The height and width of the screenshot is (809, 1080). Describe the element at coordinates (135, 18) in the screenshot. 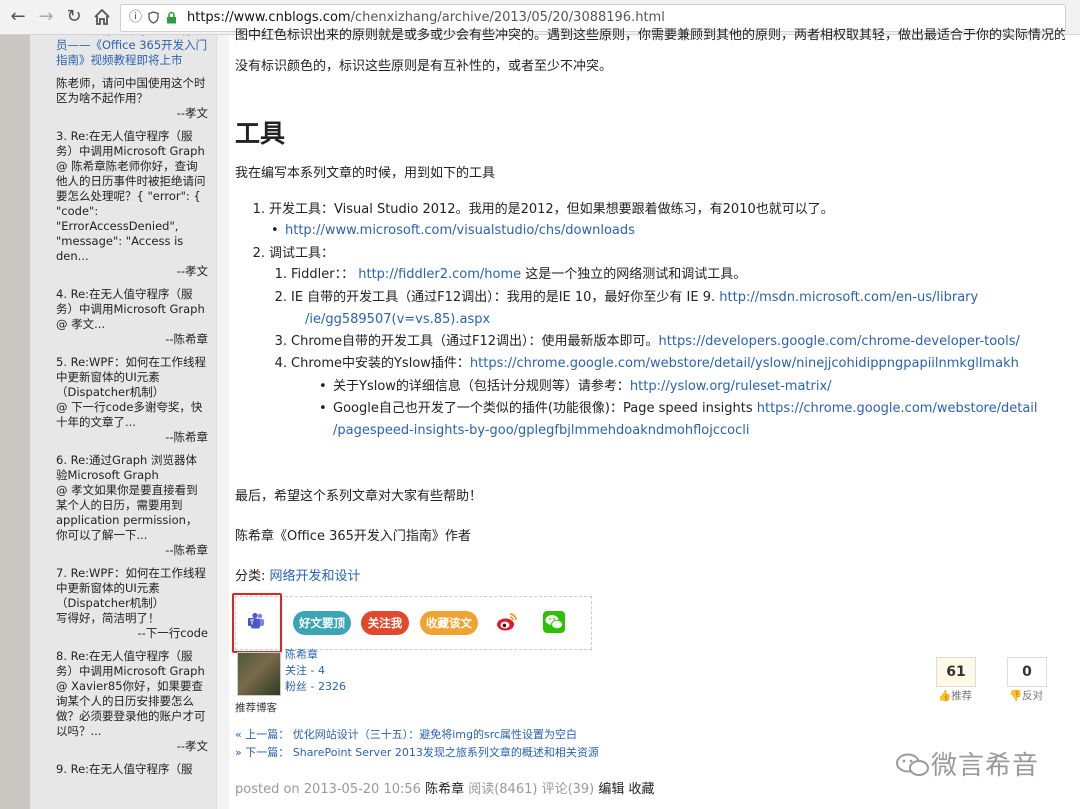

I see `info-icon: ⓘ` at that location.